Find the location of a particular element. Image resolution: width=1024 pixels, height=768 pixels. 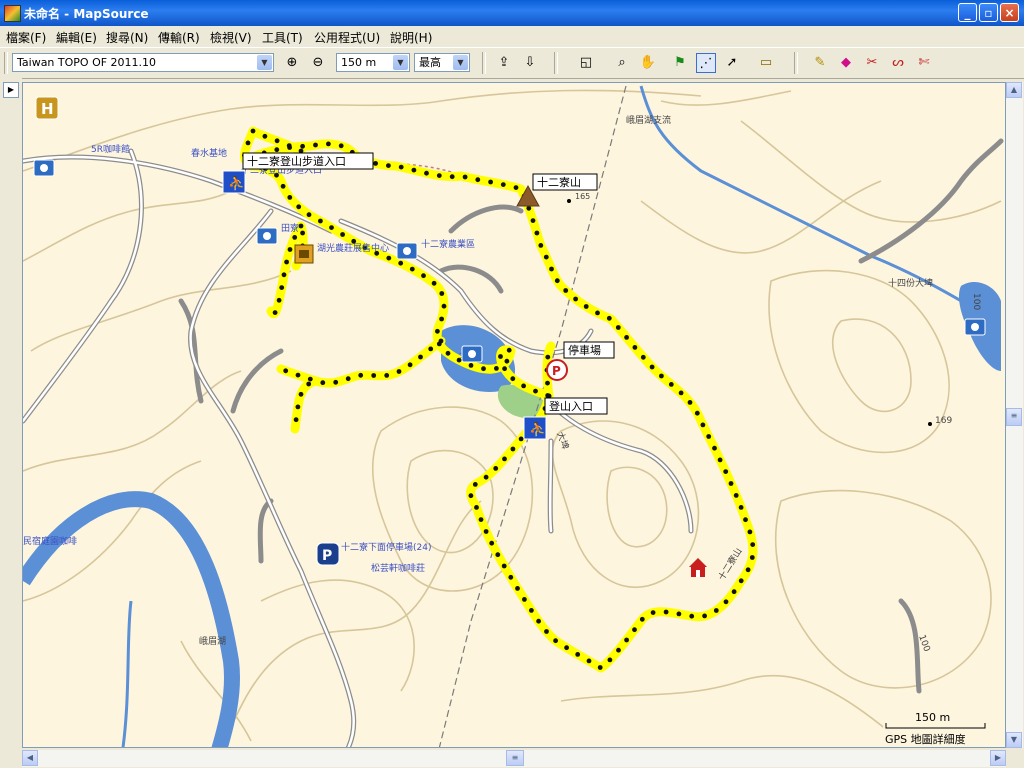

label-tianliao: 田寮 is located at coordinates (290, 228).